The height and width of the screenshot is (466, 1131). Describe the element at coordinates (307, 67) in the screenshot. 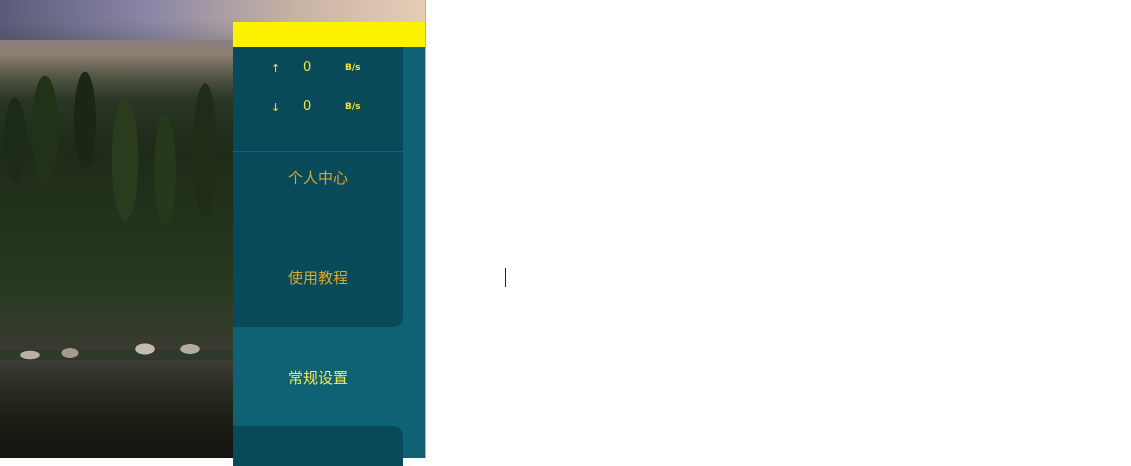

I see `upload-speed-value: 0` at that location.